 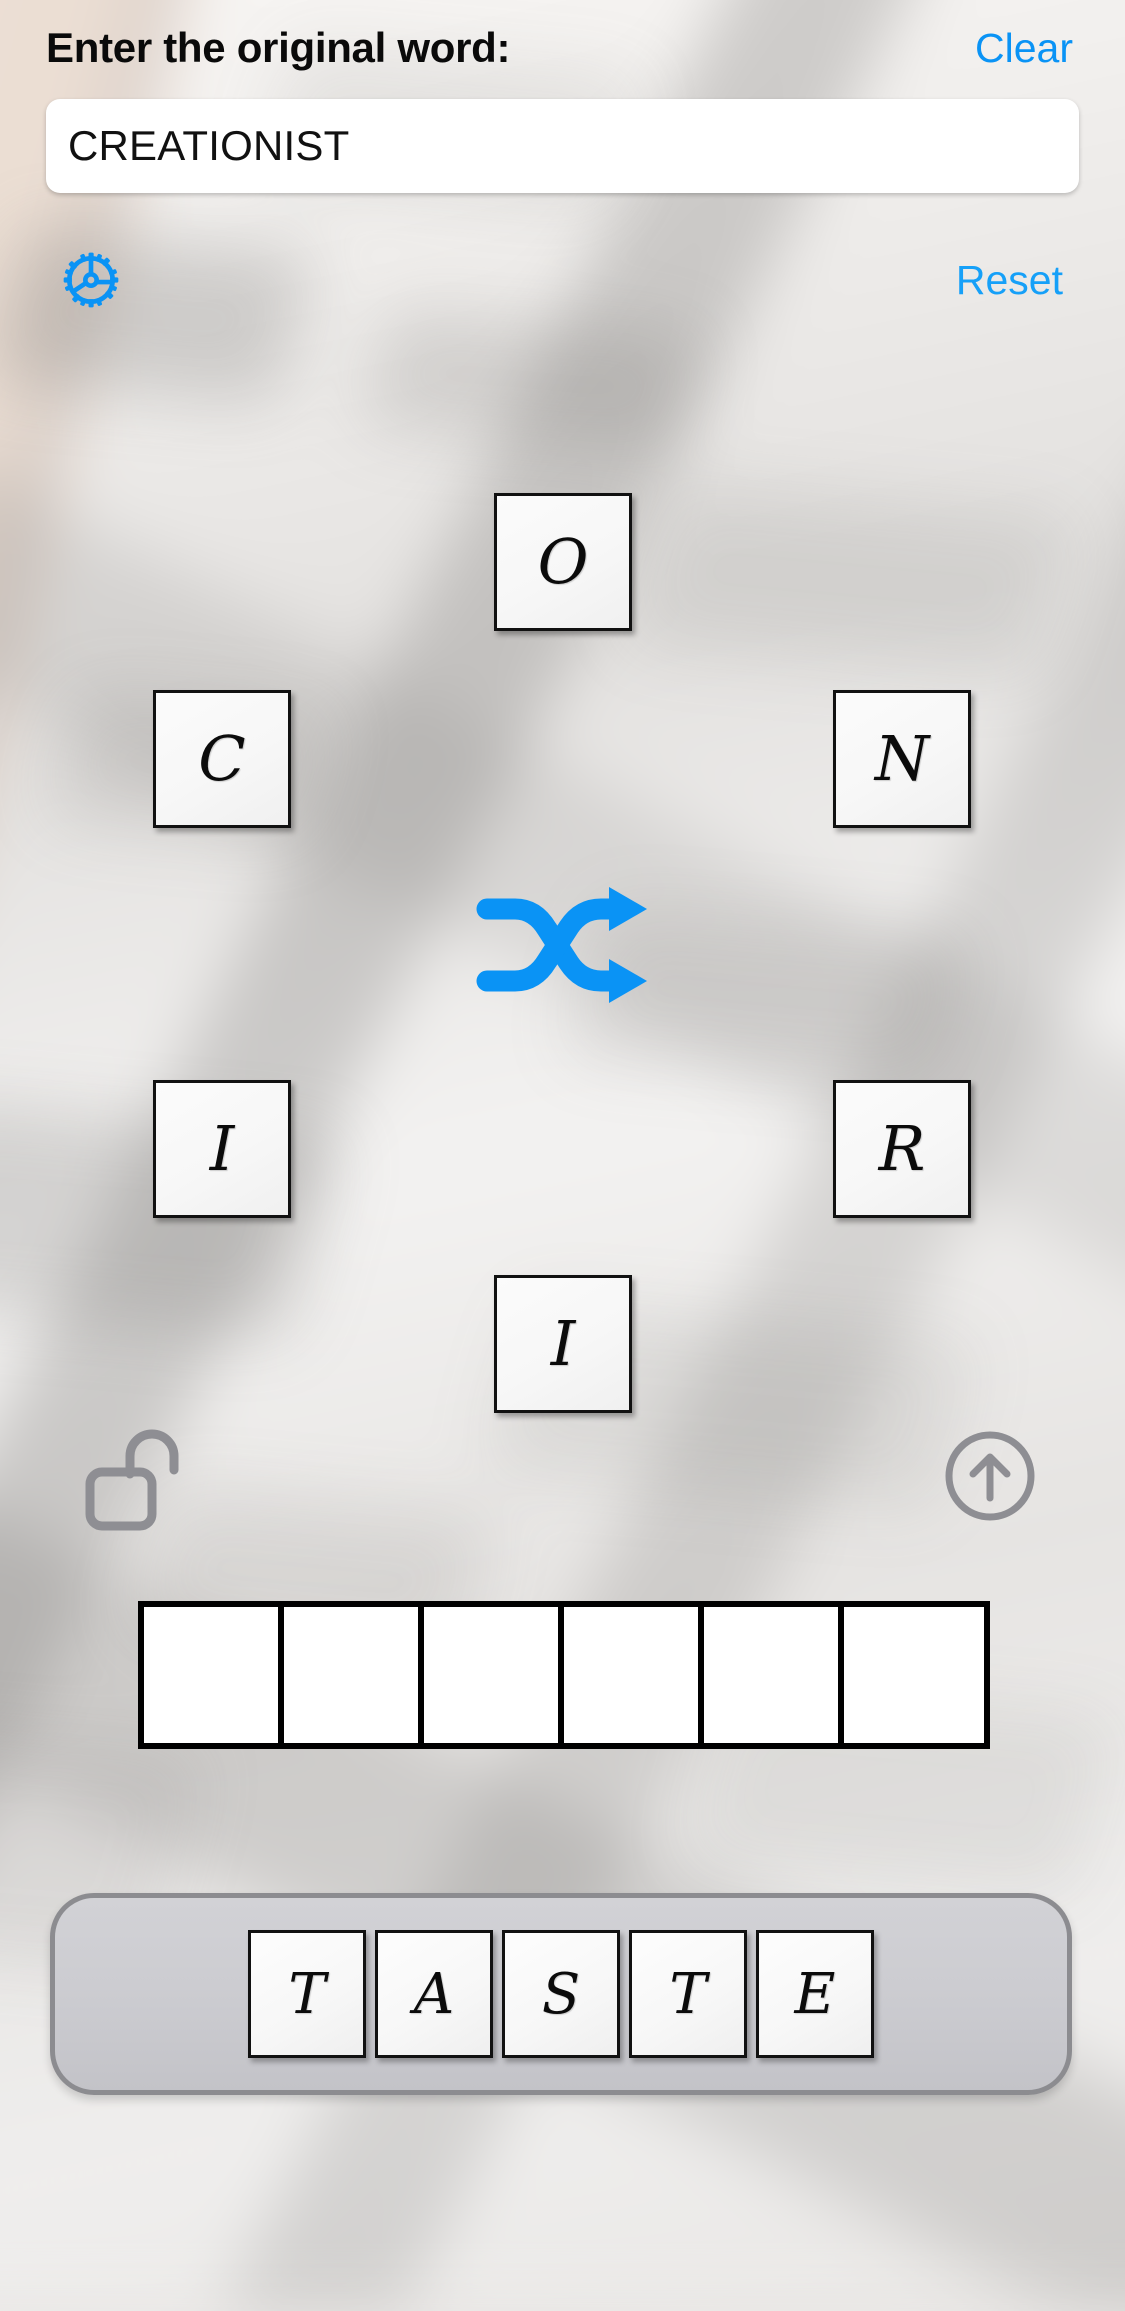 I want to click on board-letter-tile-label: C, so click(x=222, y=758).